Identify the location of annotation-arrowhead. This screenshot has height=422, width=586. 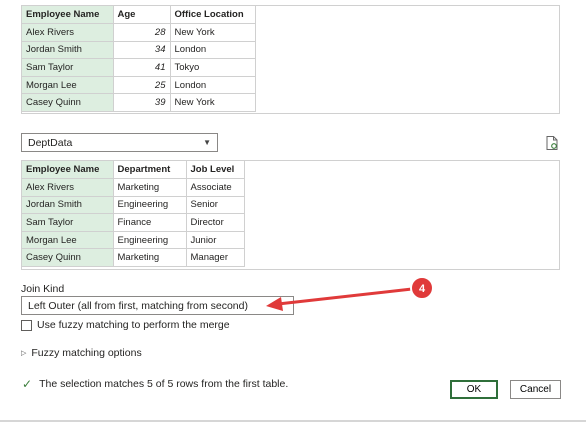
(274, 304).